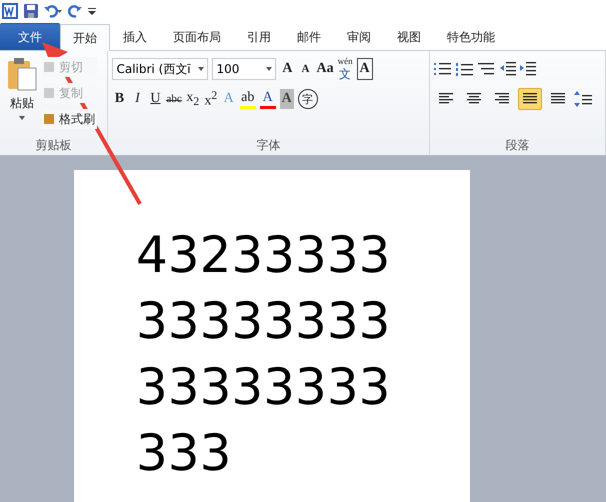 This screenshot has height=502, width=606. I want to click on save-icon, so click(31, 11).